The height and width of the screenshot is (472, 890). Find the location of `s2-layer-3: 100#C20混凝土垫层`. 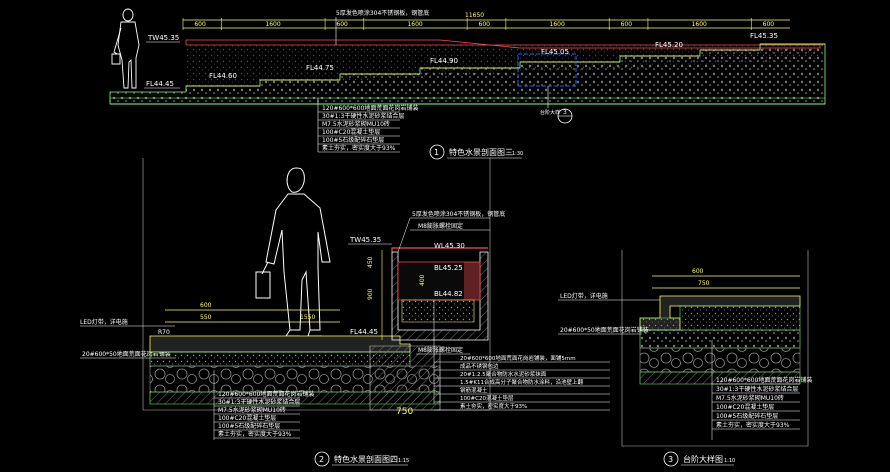

s2-layer-3: 100#C20混凝土垫层 is located at coordinates (247, 418).